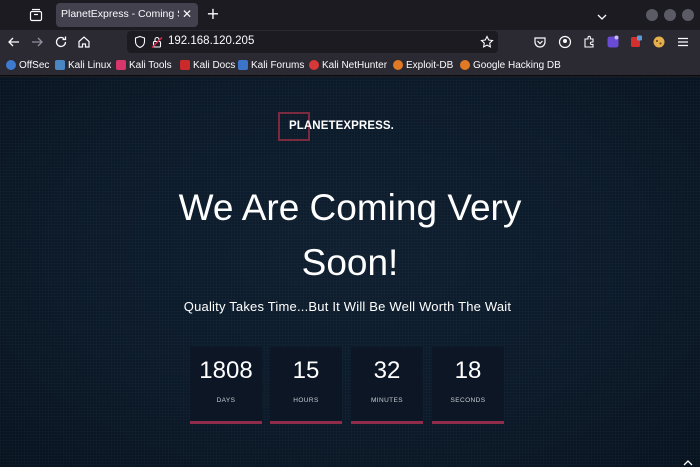 This screenshot has width=700, height=467. I want to click on kali-forums-icon, so click(243, 65).